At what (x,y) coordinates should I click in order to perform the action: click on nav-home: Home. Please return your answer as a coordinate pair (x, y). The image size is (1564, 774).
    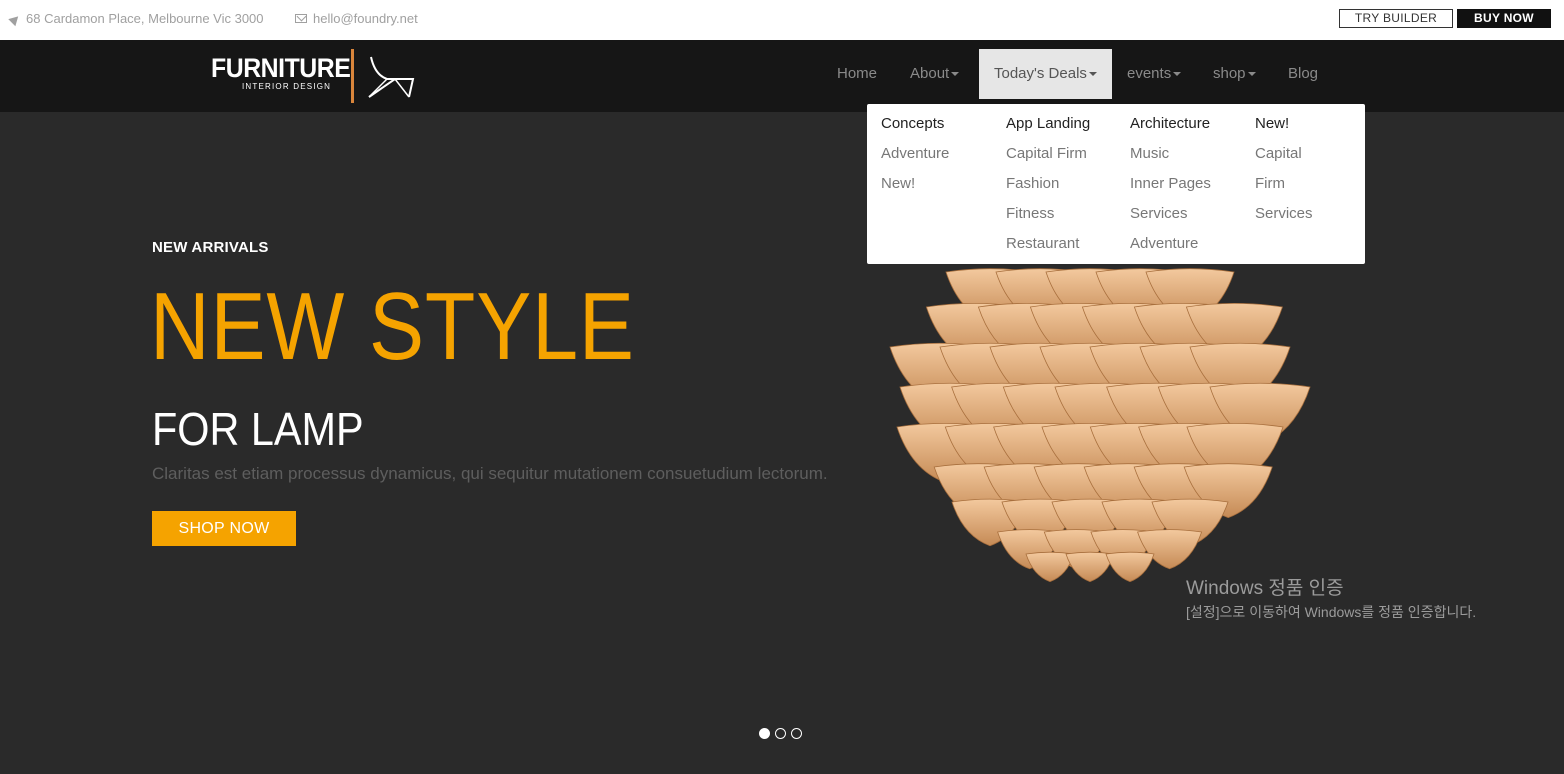
    Looking at the image, I should click on (857, 74).